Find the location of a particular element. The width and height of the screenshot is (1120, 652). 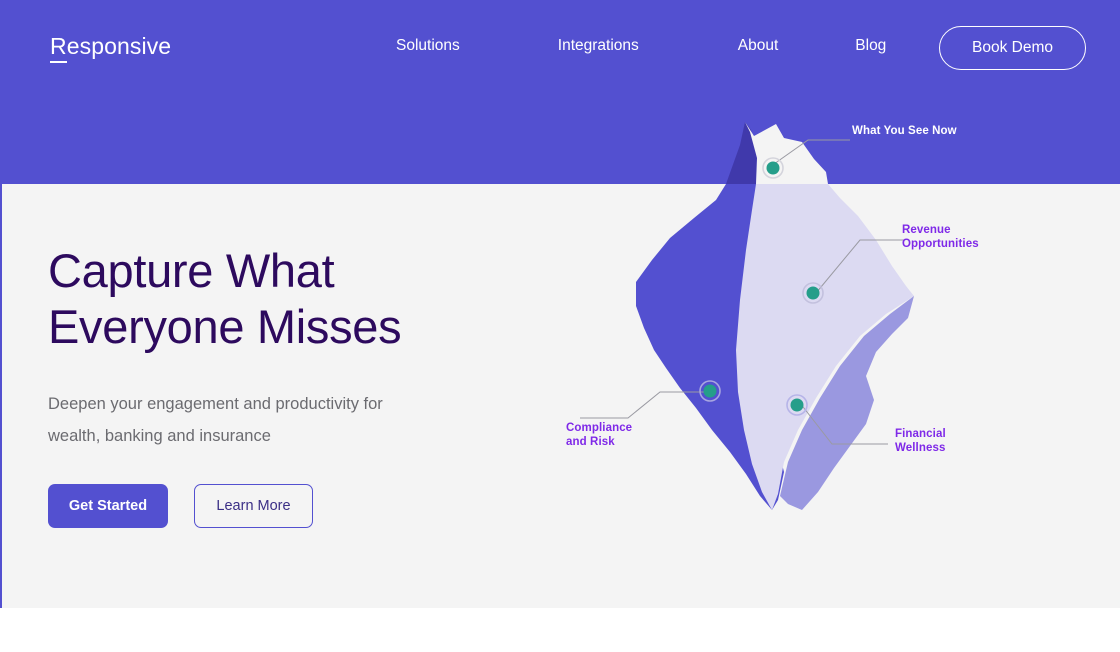

book-demo-button: Book Demo is located at coordinates (1012, 48).